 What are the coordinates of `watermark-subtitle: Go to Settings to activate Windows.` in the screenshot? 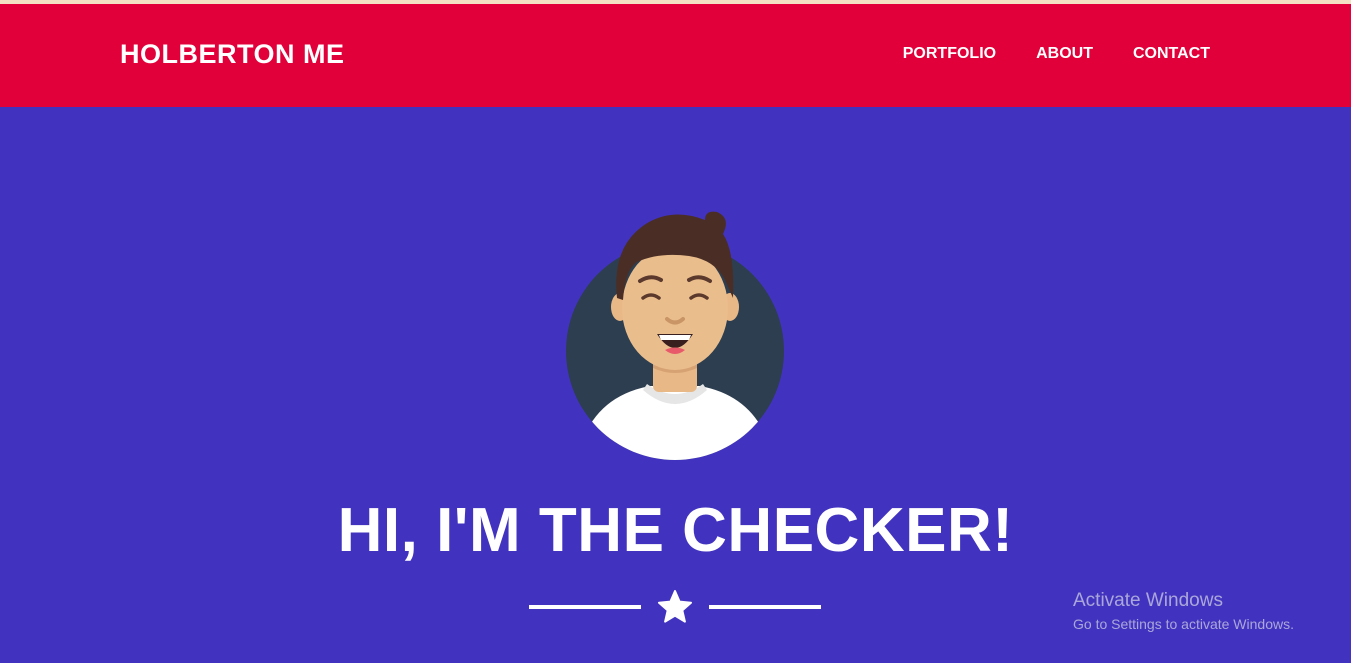 It's located at (1183, 624).